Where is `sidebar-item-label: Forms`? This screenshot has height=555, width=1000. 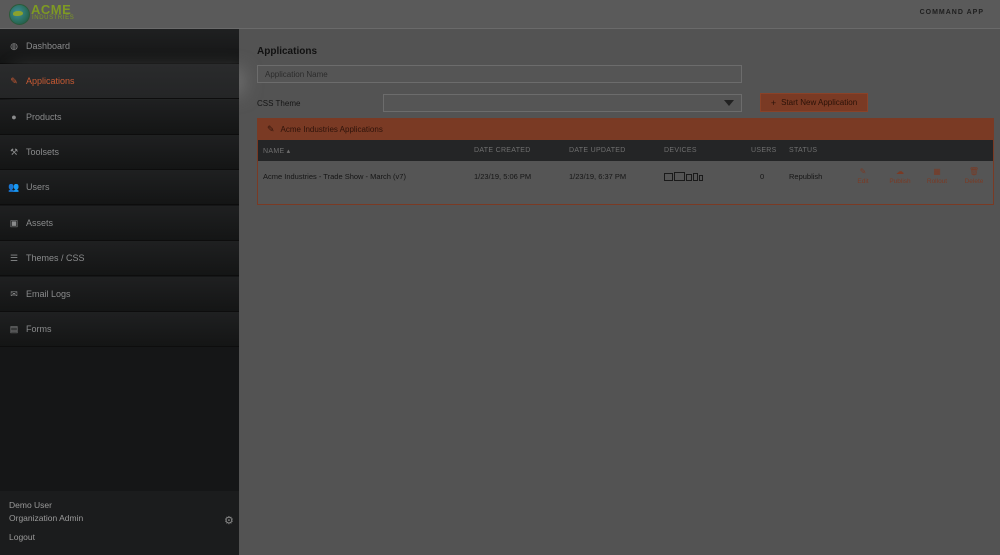 sidebar-item-label: Forms is located at coordinates (39, 329).